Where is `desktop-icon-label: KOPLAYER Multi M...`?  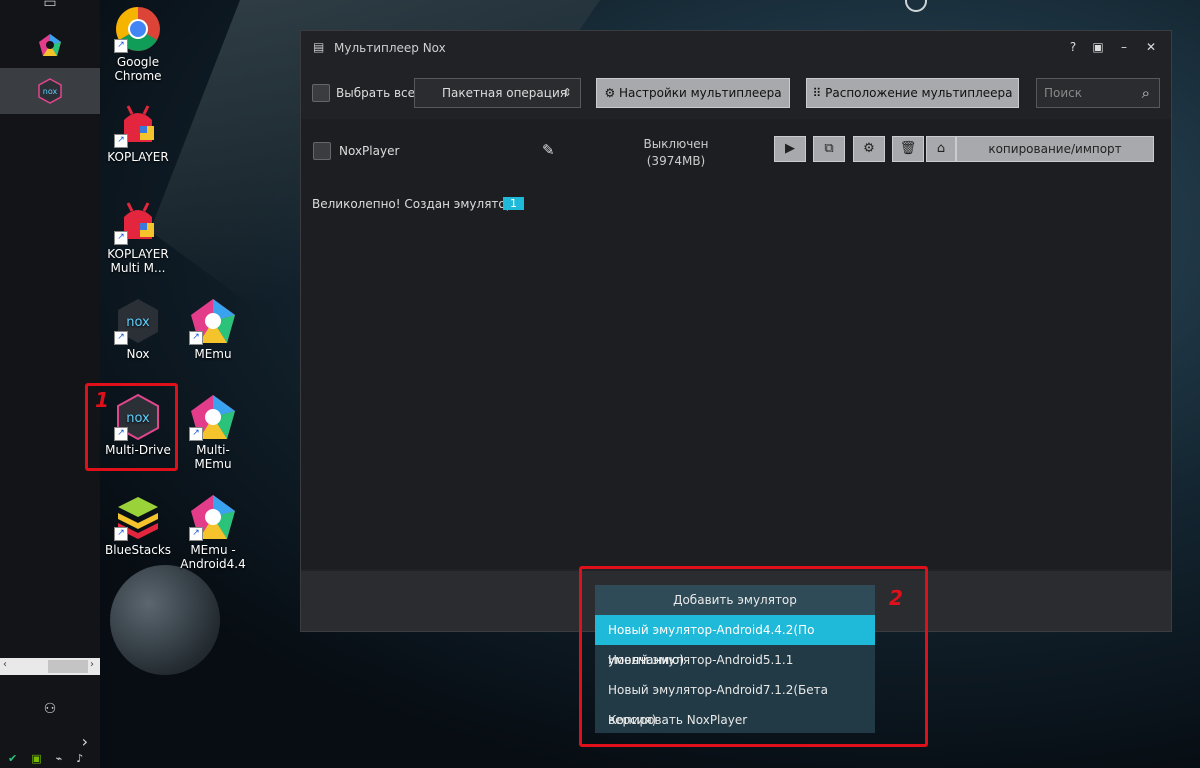 desktop-icon-label: KOPLAYER Multi M... is located at coordinates (138, 261).